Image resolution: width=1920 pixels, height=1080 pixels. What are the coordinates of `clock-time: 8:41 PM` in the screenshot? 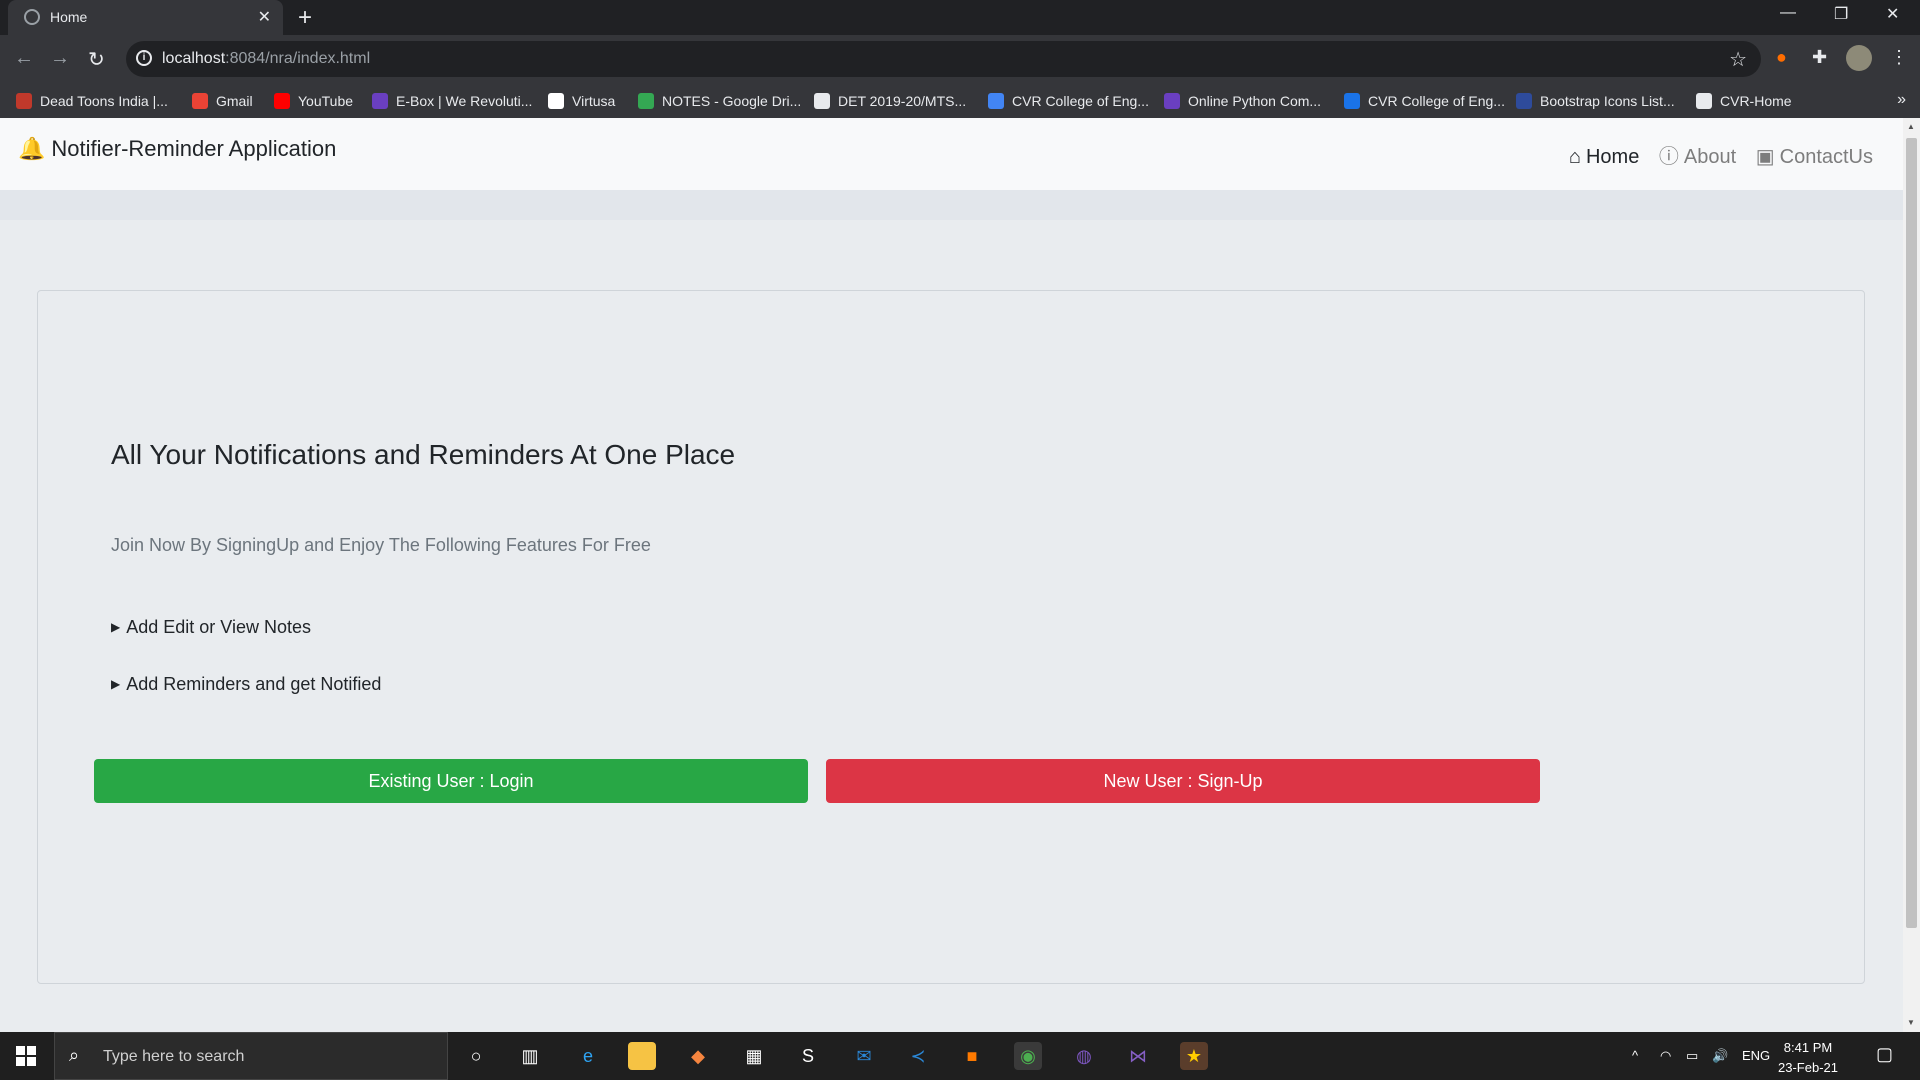 It's located at (1808, 1047).